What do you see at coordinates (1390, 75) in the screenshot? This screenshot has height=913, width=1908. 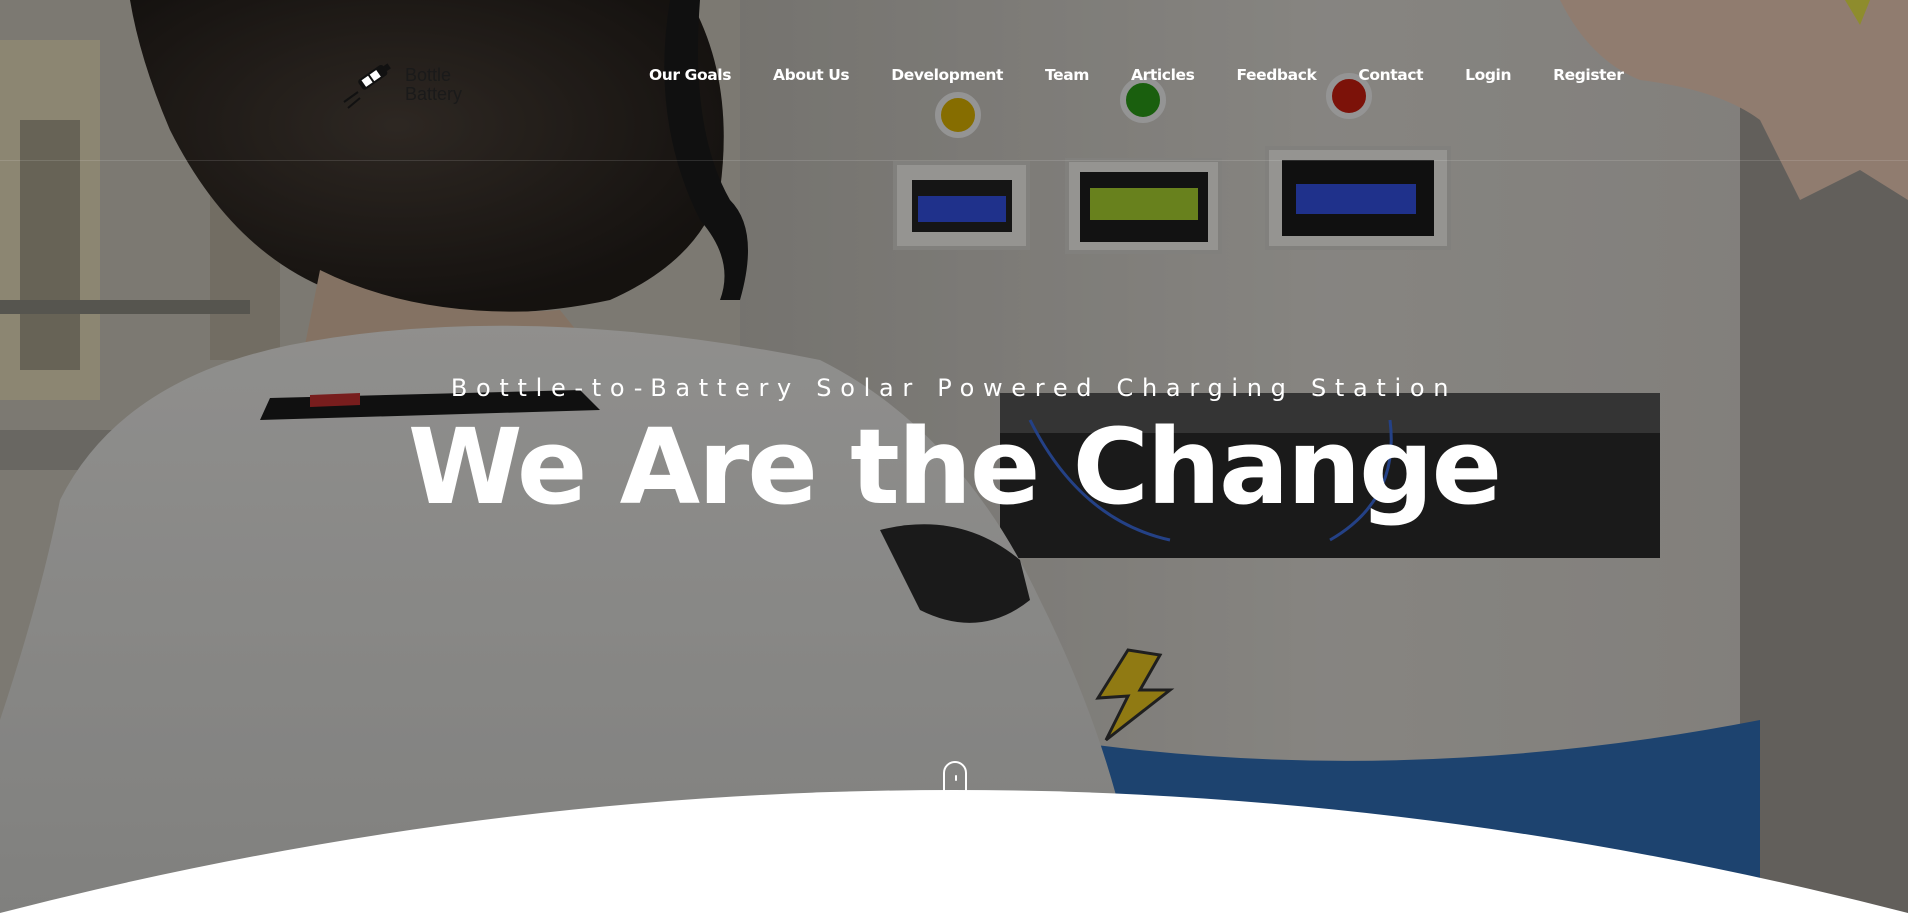 I see `nav-link-contact: Contact` at bounding box center [1390, 75].